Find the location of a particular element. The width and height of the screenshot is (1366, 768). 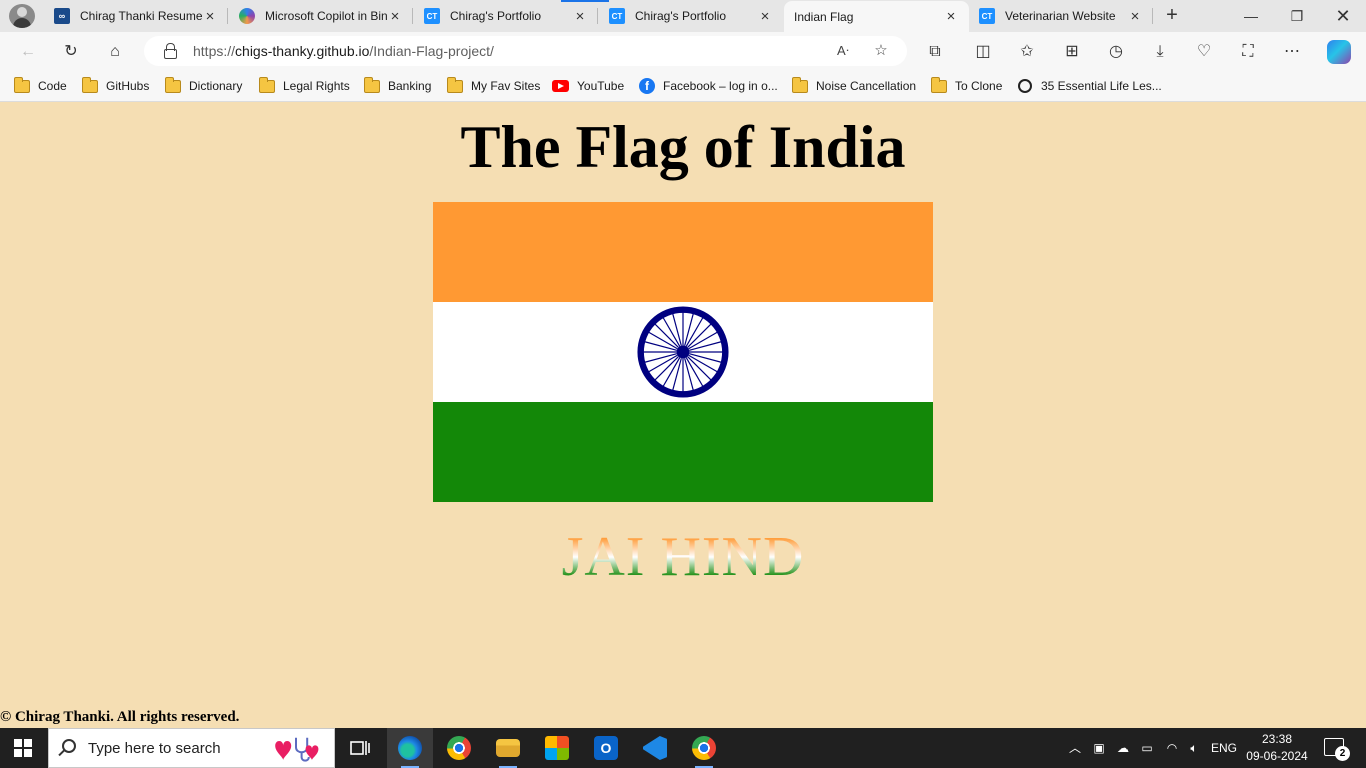

taskbar-store is located at coordinates (557, 748).